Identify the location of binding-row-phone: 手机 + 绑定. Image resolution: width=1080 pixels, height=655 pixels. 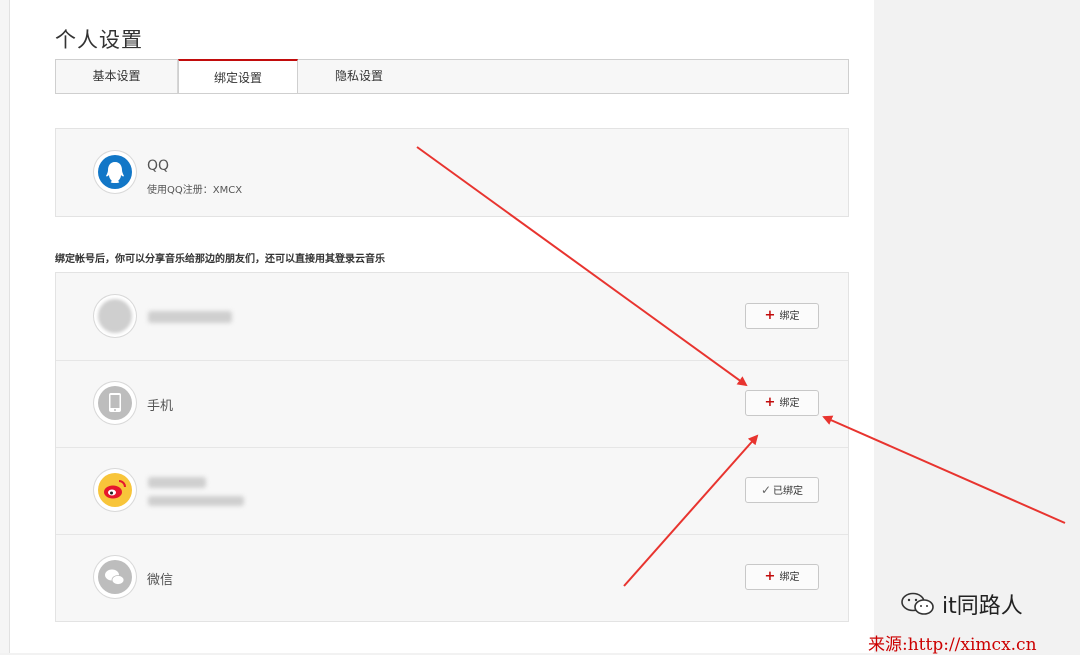
(452, 404).